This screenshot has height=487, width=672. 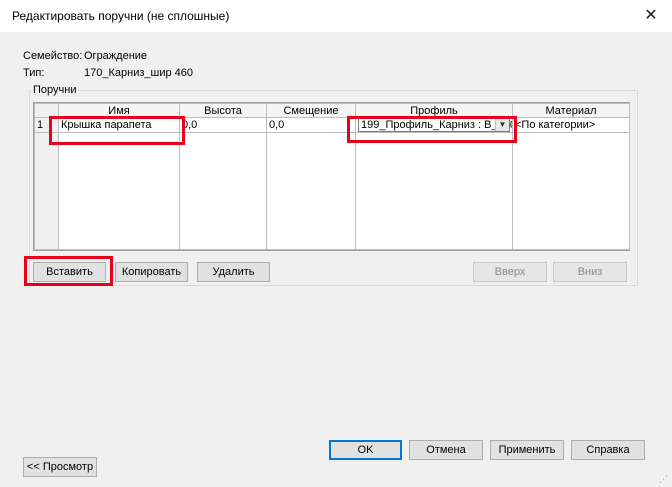 I want to click on type-label: Тип:, so click(x=34, y=73).